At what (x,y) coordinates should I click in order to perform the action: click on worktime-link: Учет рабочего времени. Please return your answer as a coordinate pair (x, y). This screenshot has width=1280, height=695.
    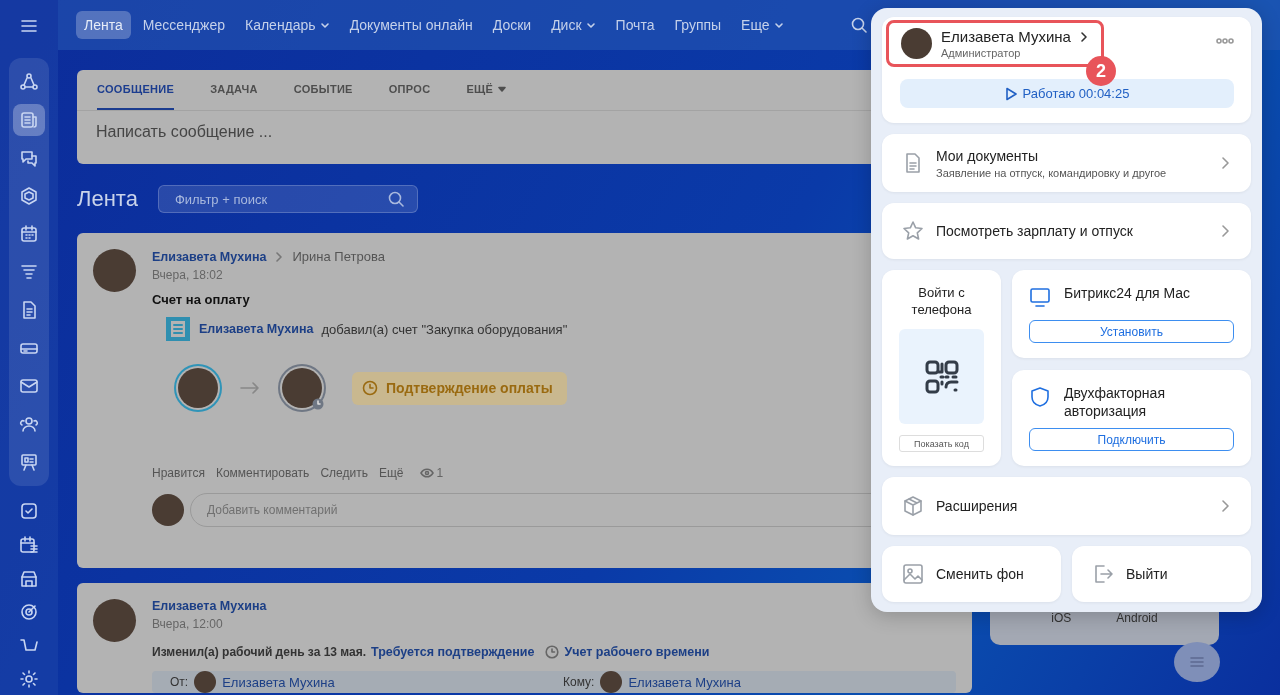
    Looking at the image, I should click on (637, 652).